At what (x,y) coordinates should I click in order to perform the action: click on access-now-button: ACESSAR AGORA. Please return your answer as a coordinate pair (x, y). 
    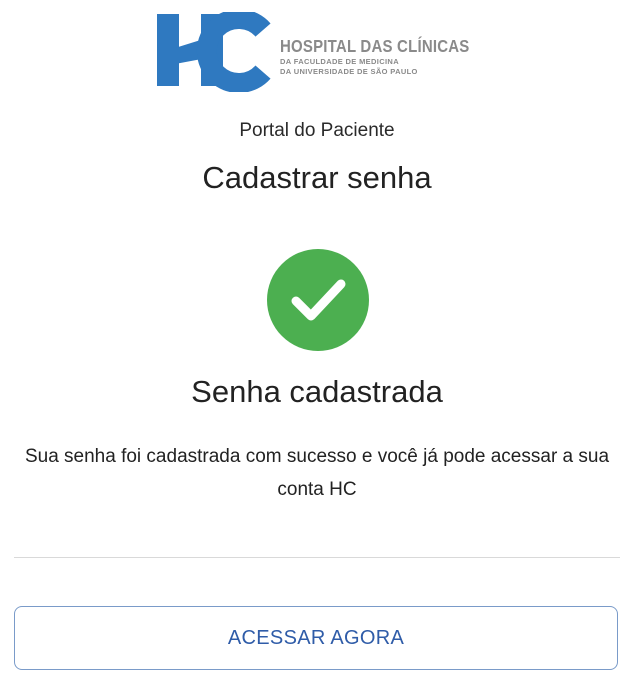
    Looking at the image, I should click on (316, 638).